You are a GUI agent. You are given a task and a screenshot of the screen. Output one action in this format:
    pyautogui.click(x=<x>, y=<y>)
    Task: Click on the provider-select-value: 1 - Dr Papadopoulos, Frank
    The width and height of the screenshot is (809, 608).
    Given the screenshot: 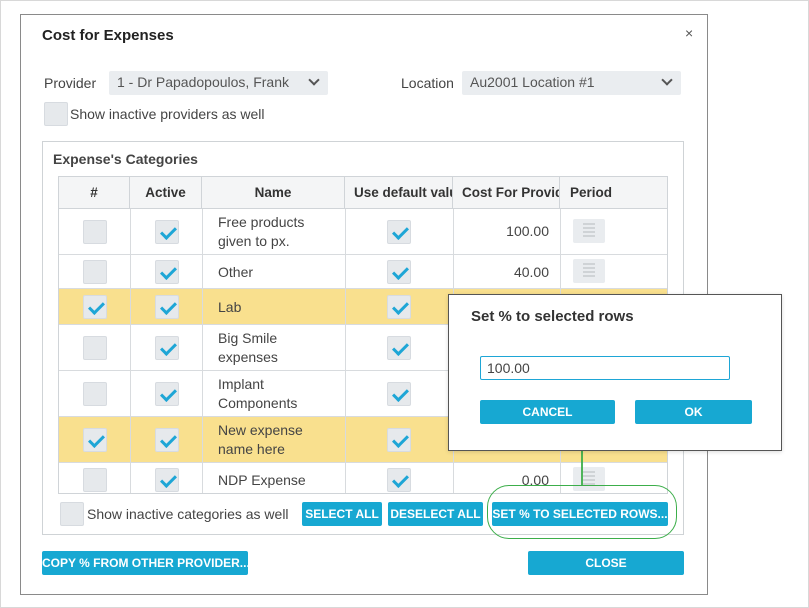 What is the action you would take?
    pyautogui.click(x=203, y=82)
    